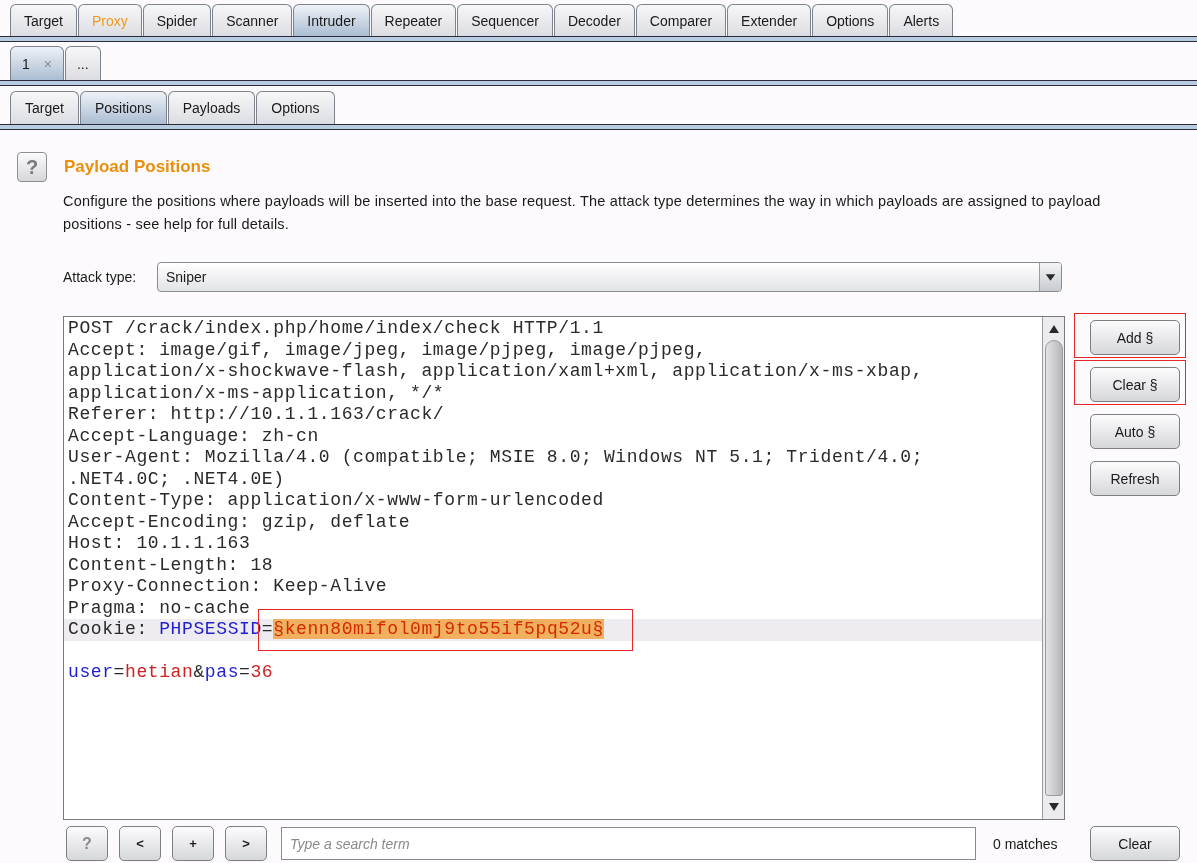  I want to click on request-line: application/x-shockwave-flash, application/xaml+xml, application/x-ms-xbap,, so click(496, 372).